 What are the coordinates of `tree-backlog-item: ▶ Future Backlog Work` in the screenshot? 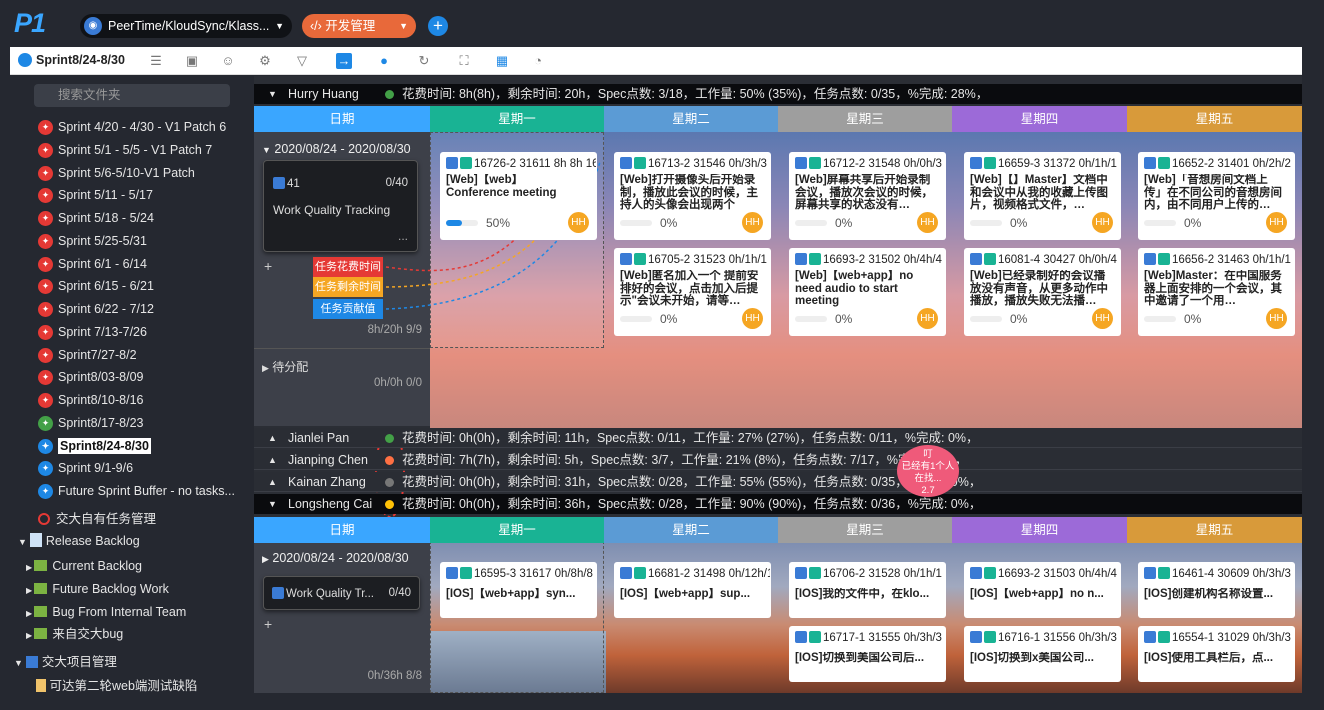 It's located at (97, 589).